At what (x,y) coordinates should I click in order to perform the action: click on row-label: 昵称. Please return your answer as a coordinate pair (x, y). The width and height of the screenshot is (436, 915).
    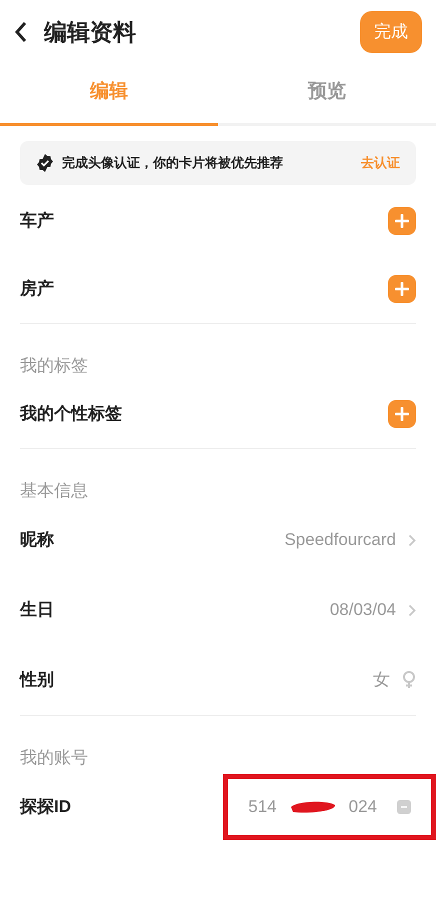
    Looking at the image, I should click on (37, 540).